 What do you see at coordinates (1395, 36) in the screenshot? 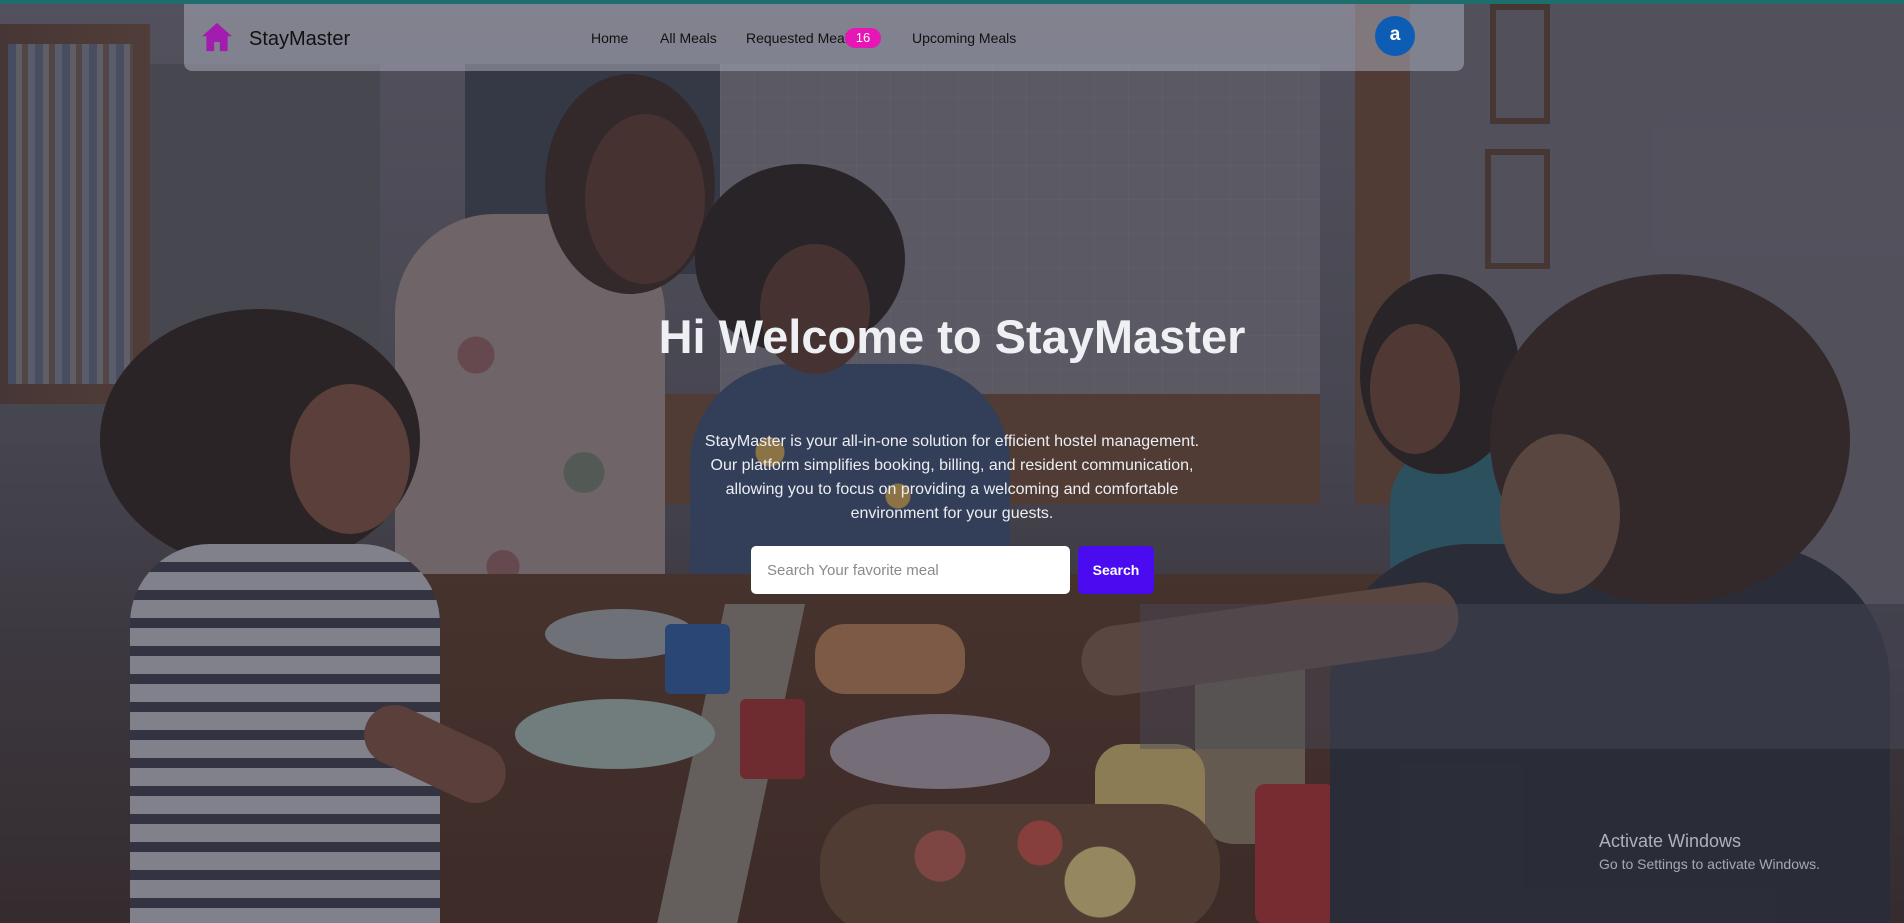
I see `user-avatar: a` at bounding box center [1395, 36].